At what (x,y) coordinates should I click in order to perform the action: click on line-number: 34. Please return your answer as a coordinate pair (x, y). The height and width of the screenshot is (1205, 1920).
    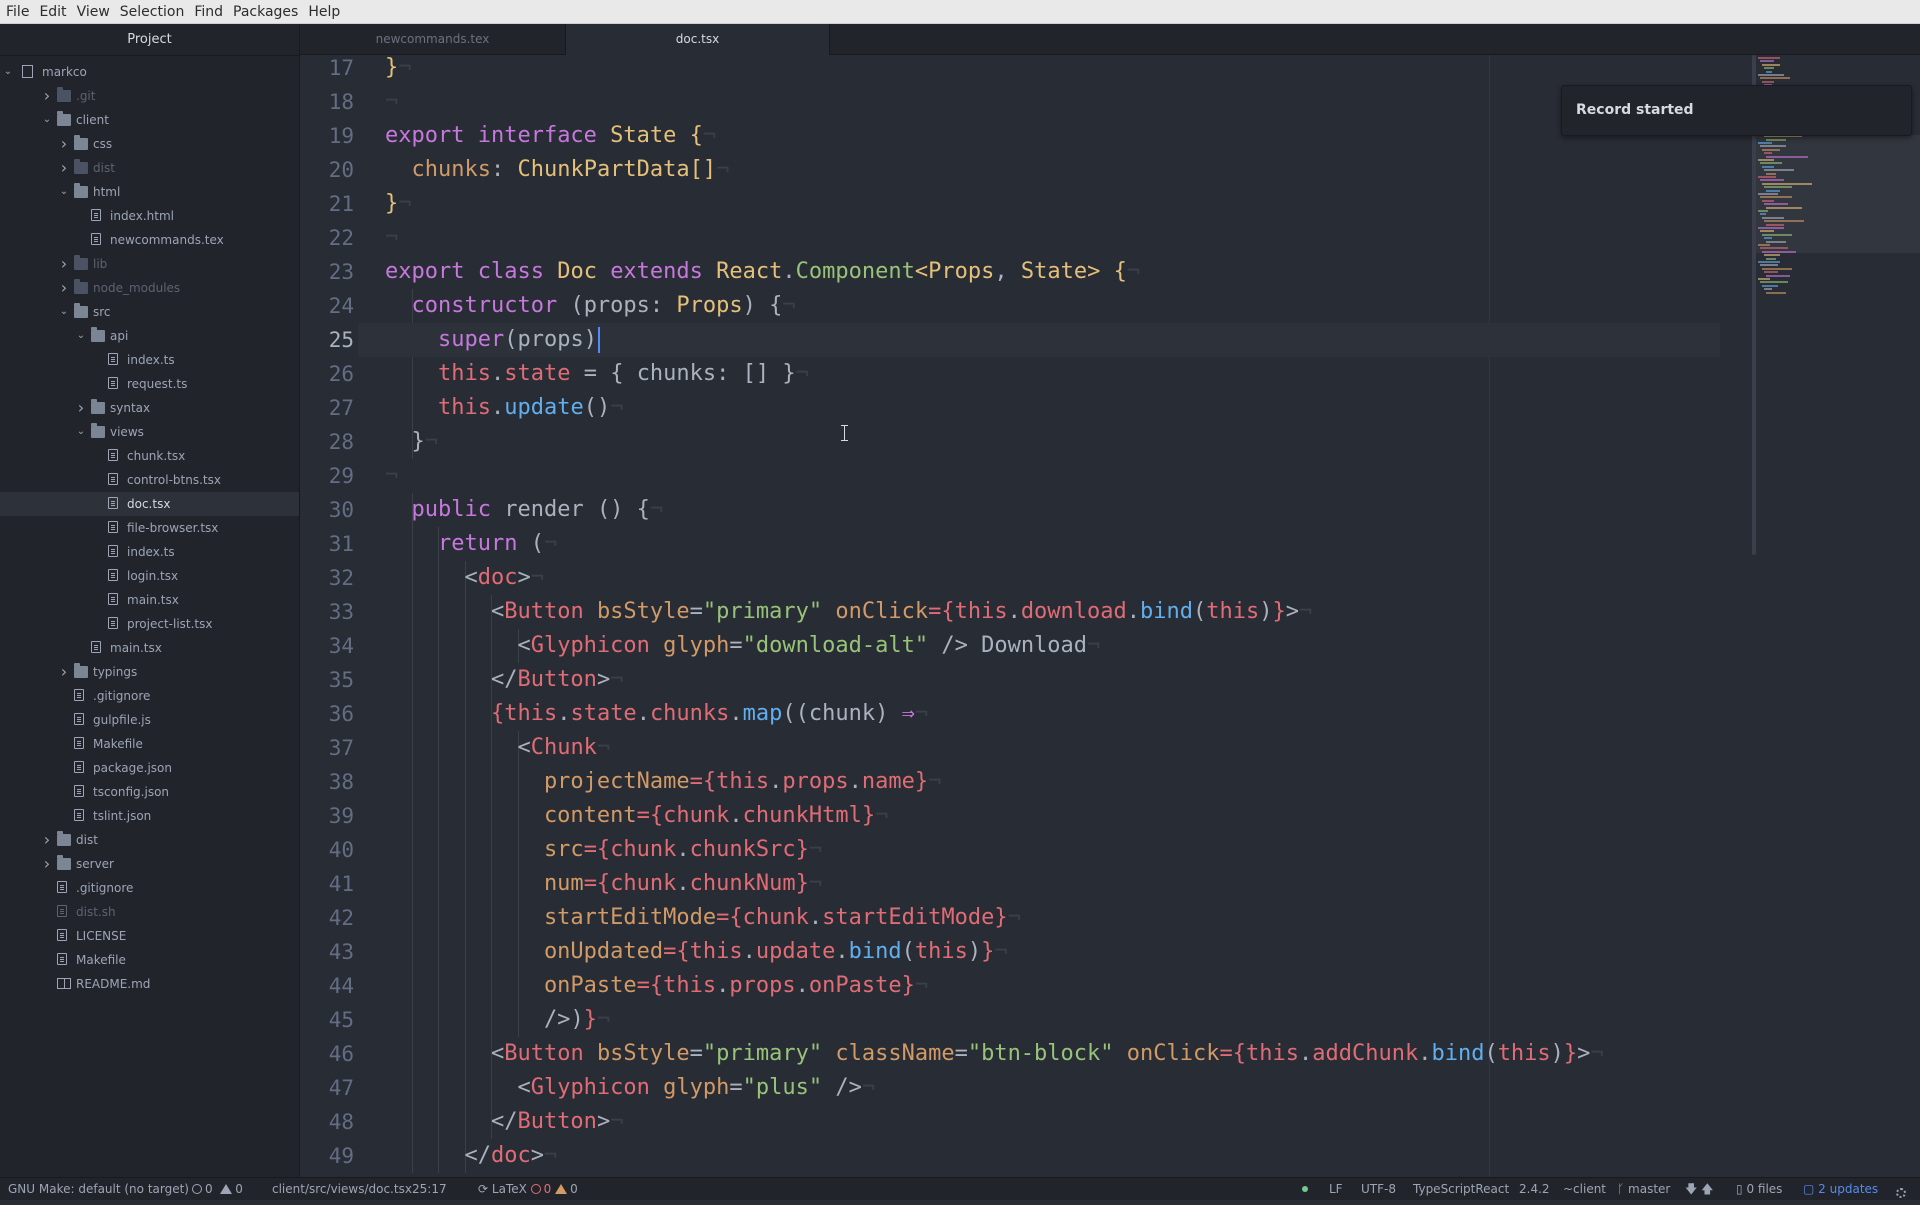
    Looking at the image, I should click on (327, 646).